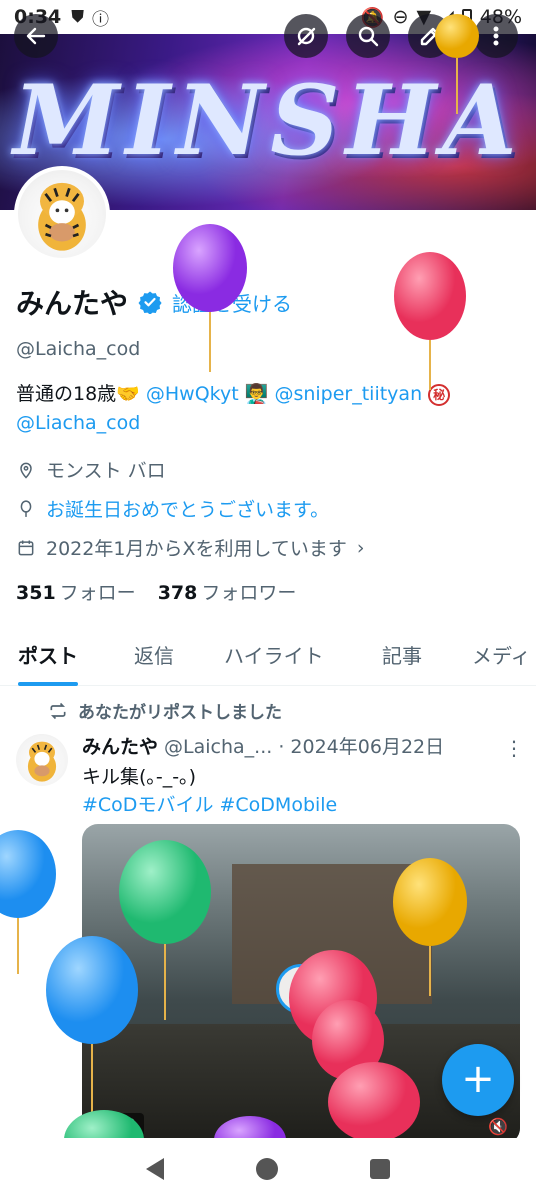 Image resolution: width=536 pixels, height=1200 pixels. Describe the element at coordinates (48, 655) in the screenshot. I see `tab-posts: ポスト` at that location.